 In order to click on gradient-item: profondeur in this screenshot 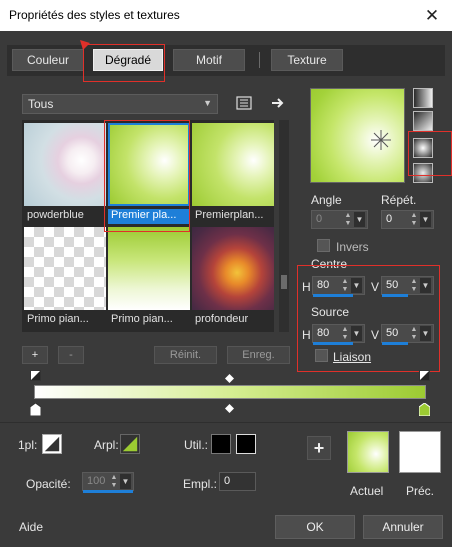, I will do `click(233, 278)`.